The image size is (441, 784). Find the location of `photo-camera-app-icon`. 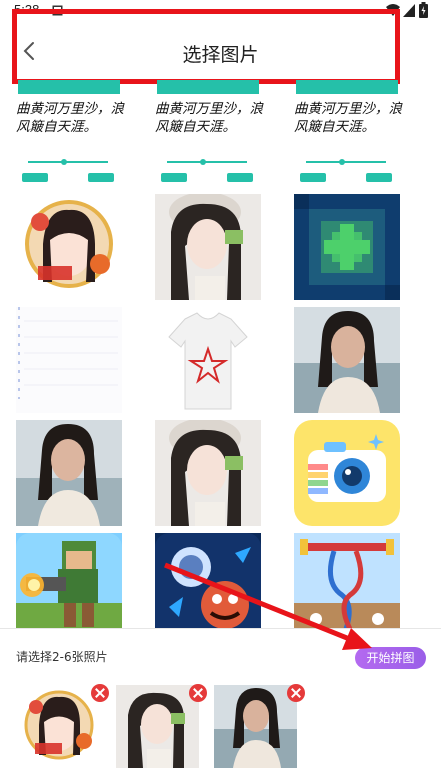

photo-camera-app-icon is located at coordinates (347, 473).